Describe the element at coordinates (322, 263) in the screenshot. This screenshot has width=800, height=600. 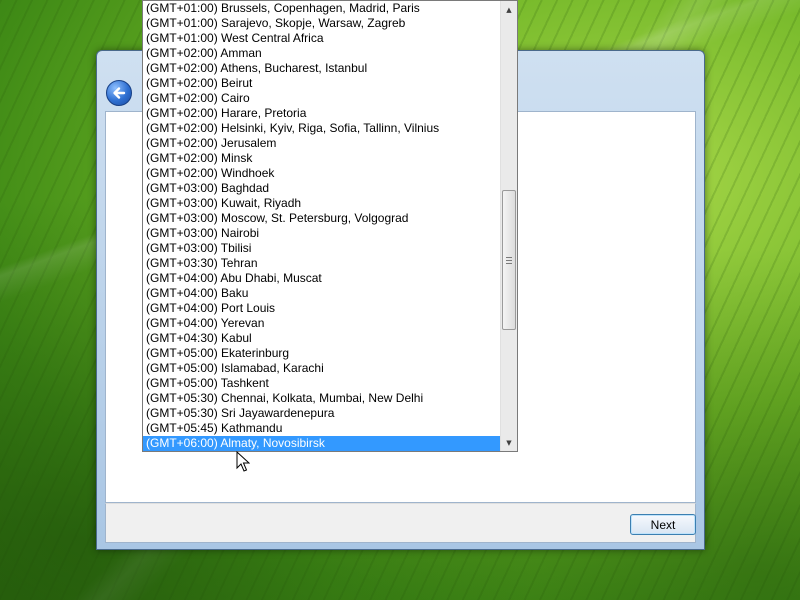
I see `list-item: (GMT+03:30) Tehran` at that location.